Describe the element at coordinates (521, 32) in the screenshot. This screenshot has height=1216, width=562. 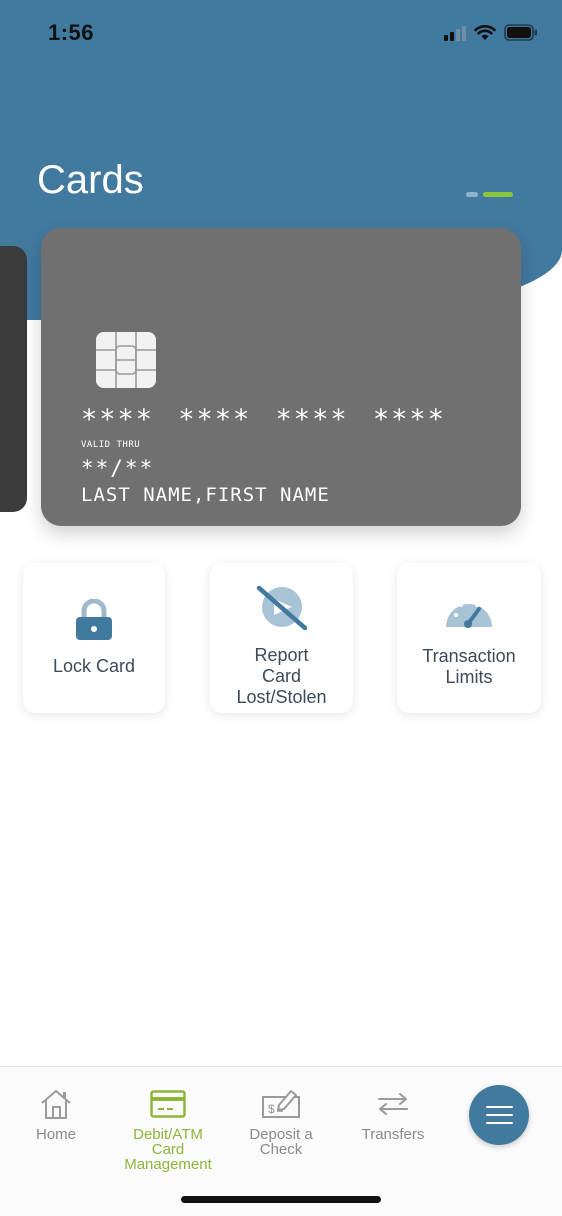
I see `battery-icon` at that location.